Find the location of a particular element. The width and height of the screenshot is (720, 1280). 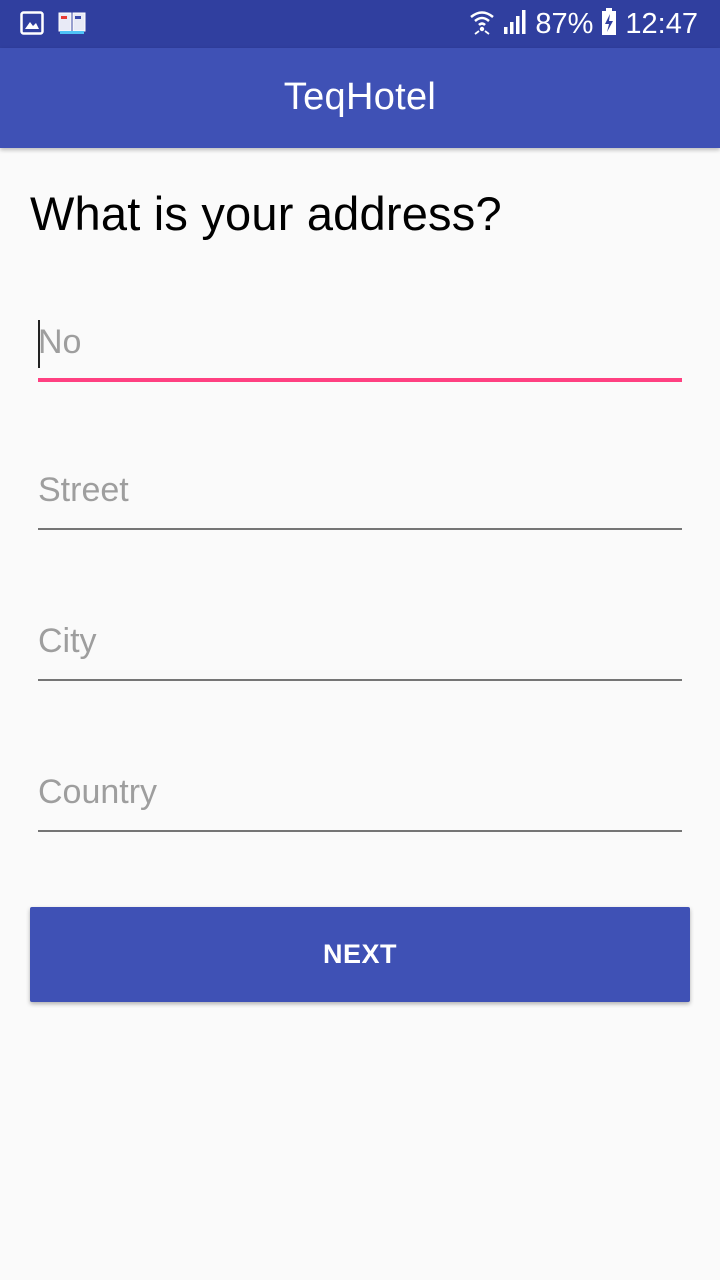

clock: 12:47 is located at coordinates (661, 23).